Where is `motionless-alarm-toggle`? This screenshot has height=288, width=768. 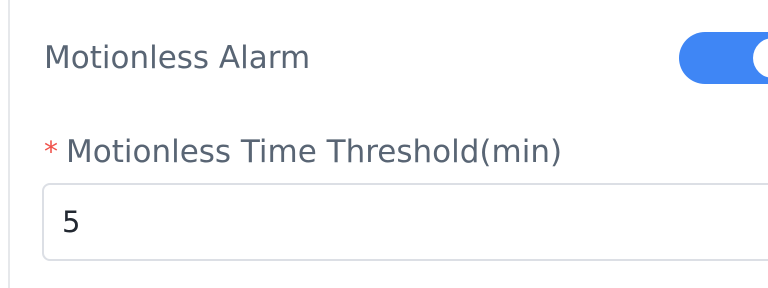
motionless-alarm-toggle is located at coordinates (723, 58).